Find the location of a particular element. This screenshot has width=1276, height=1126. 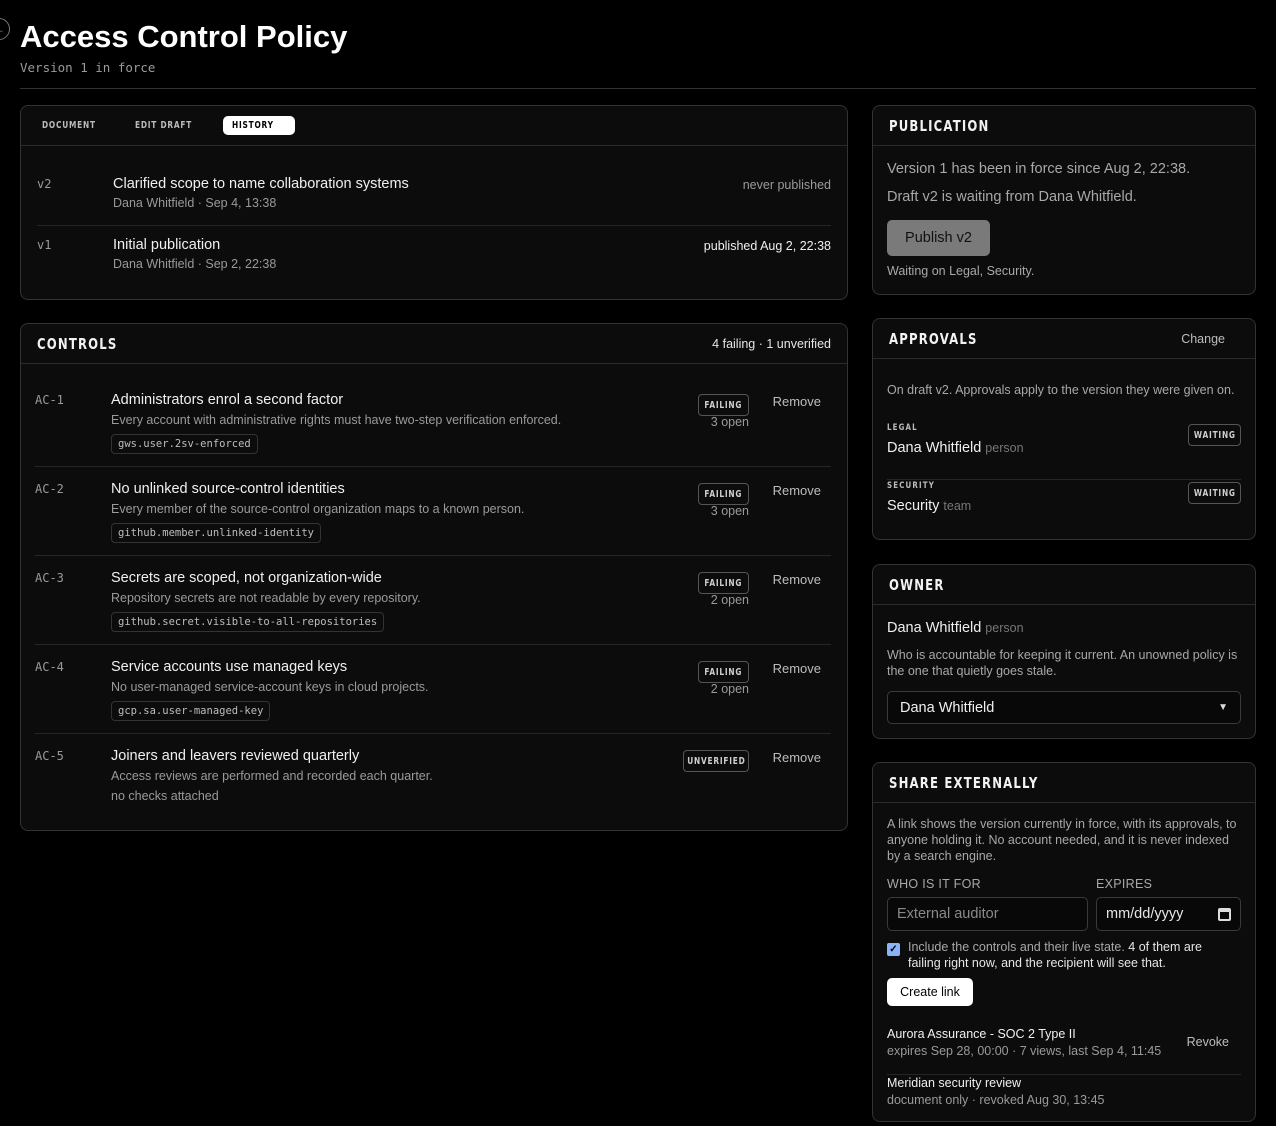

share-link-name: Aurora Assurance - SOC 2 Type II is located at coordinates (981, 1034).